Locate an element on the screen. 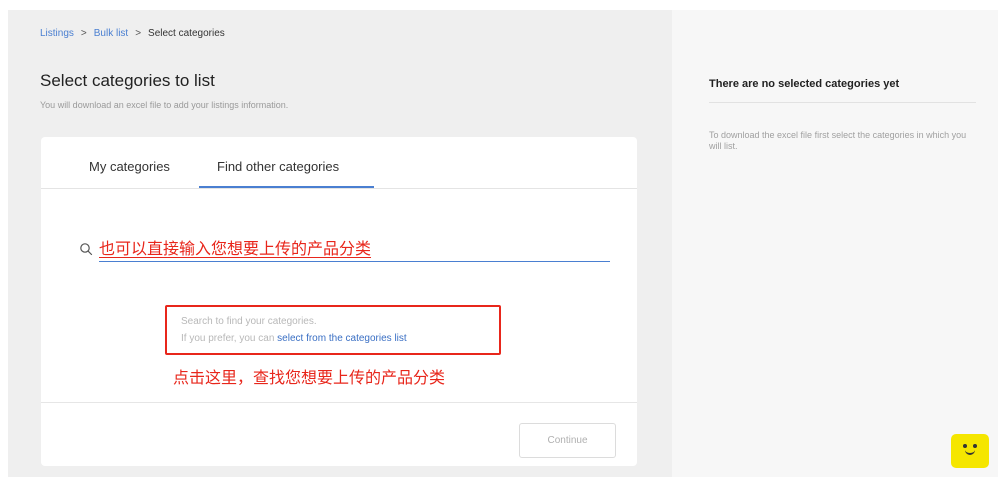 This screenshot has width=998, height=477. annotation-text: 点击这里，查找您想要上传的产品分类 is located at coordinates (309, 377).